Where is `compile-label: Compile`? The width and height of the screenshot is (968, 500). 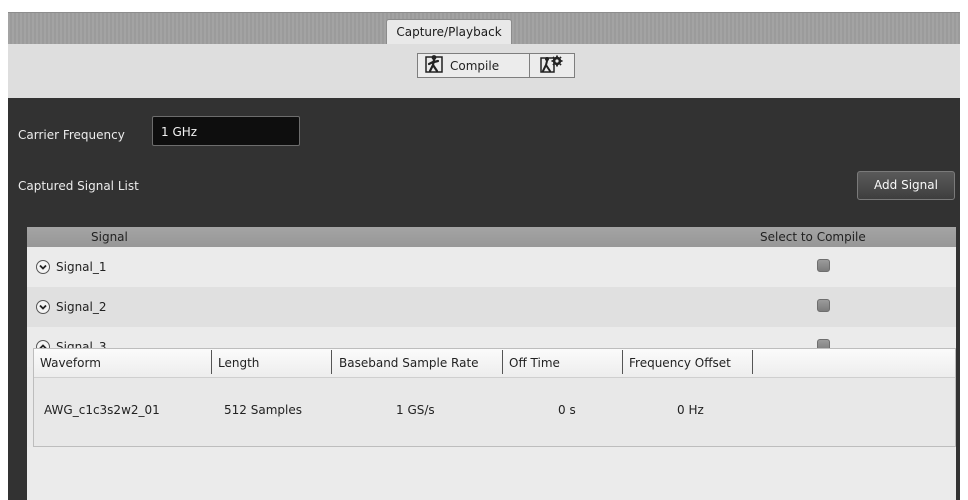
compile-label: Compile is located at coordinates (475, 65).